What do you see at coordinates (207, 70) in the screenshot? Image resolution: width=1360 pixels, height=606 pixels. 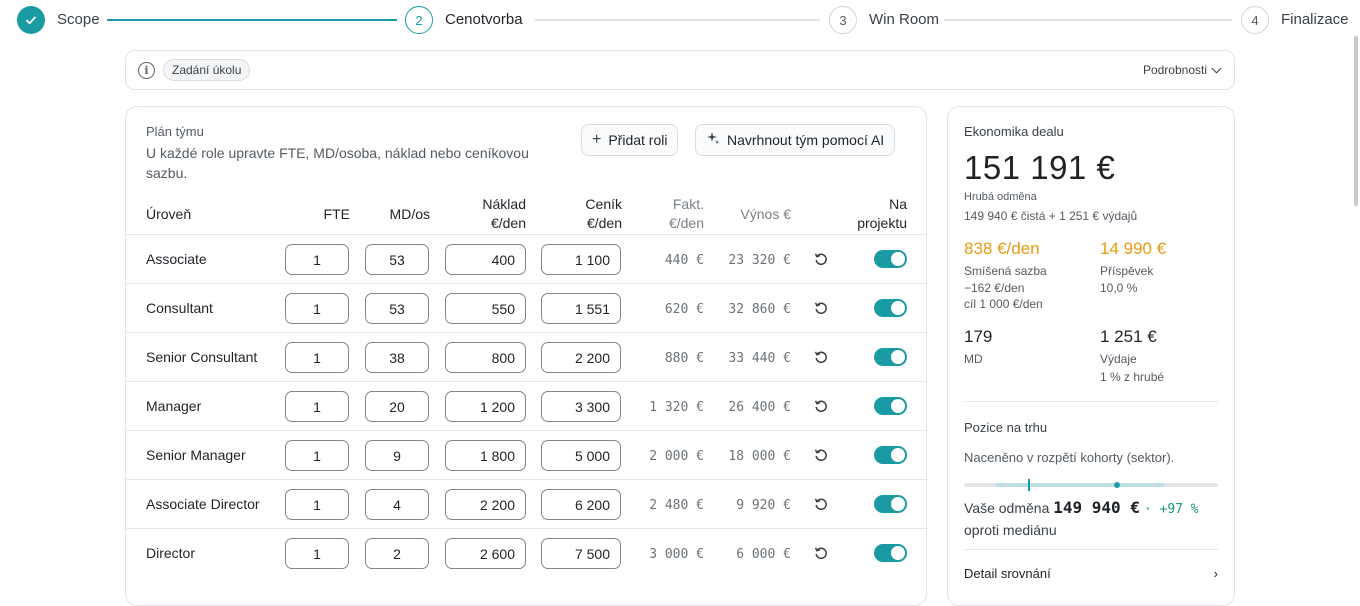 I see `task-chip: Zadání úkolu` at bounding box center [207, 70].